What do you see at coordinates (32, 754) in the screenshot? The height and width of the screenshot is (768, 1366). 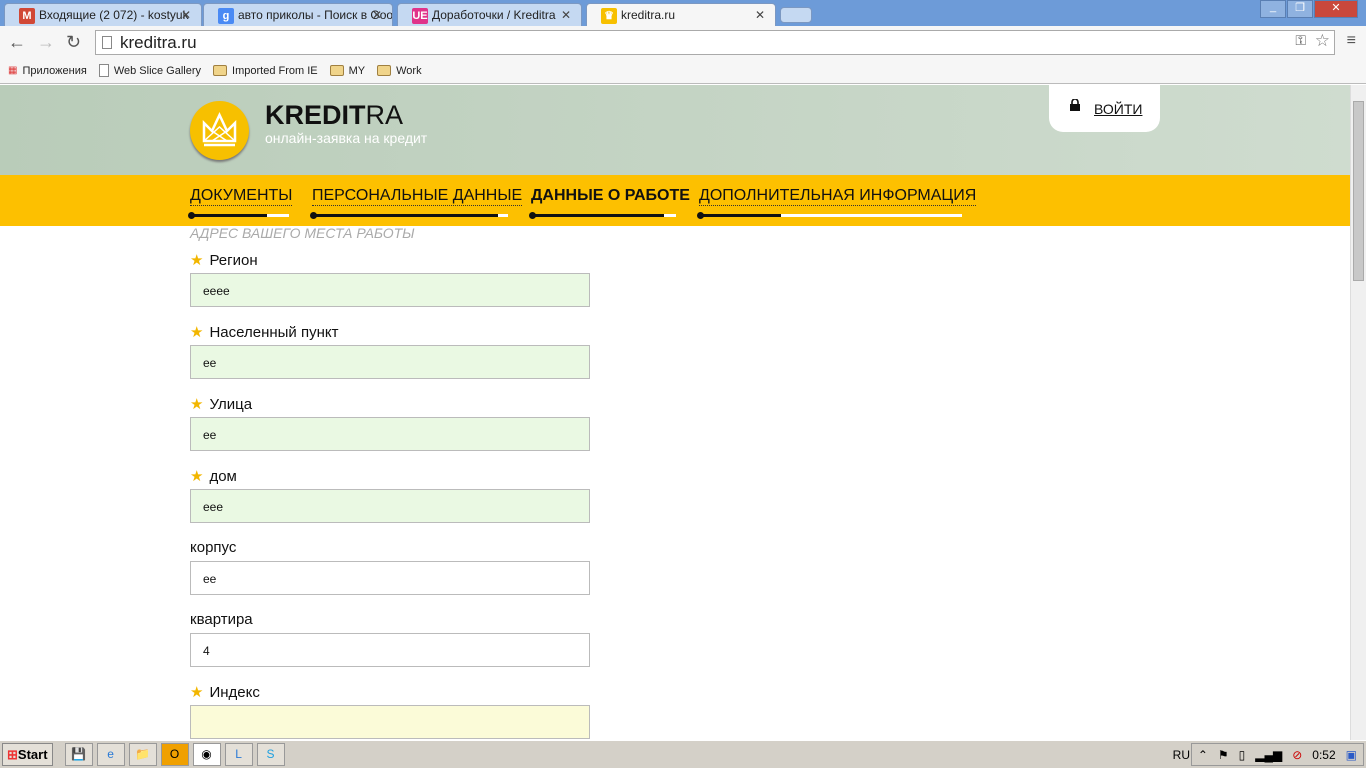 I see `start-label: Start` at bounding box center [32, 754].